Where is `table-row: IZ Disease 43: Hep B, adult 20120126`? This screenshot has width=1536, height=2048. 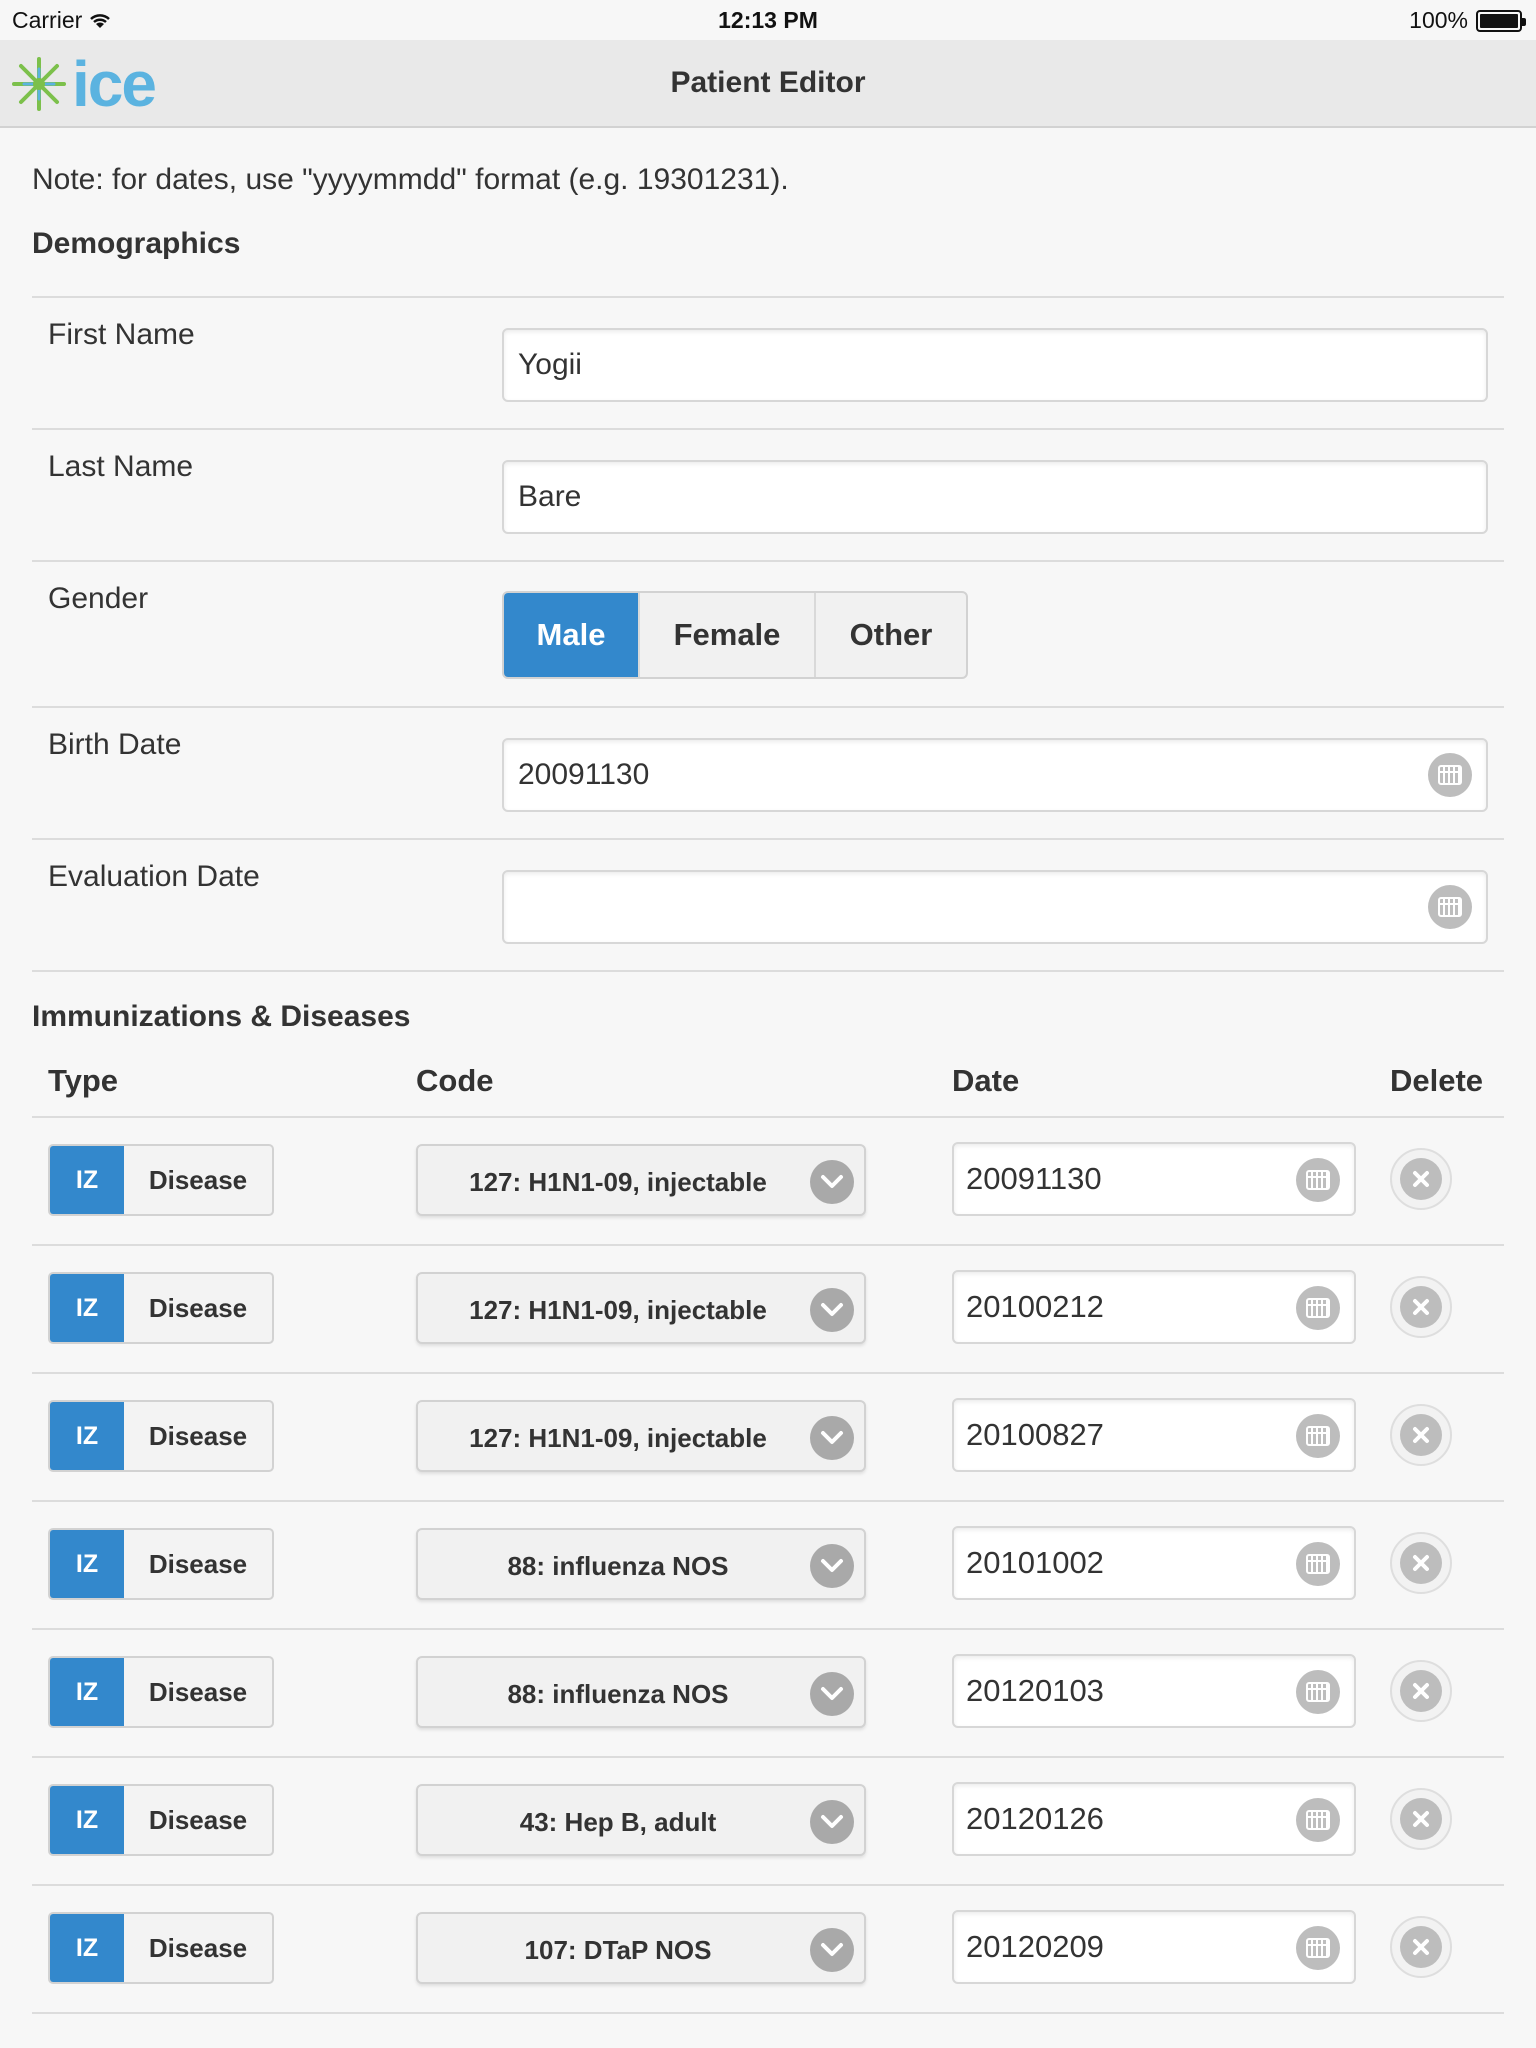 table-row: IZ Disease 43: Hep B, adult 20120126 is located at coordinates (768, 1820).